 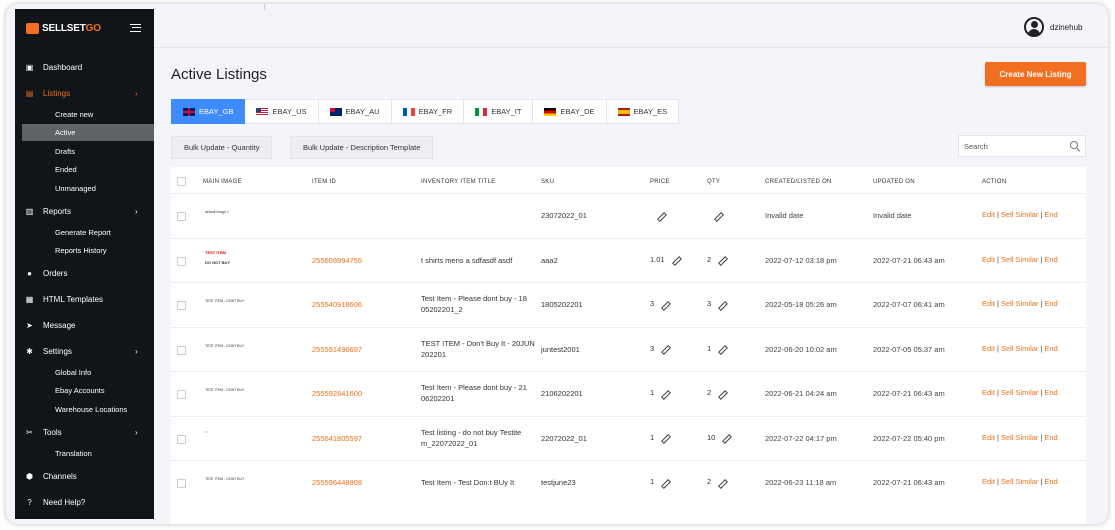 What do you see at coordinates (337, 482) in the screenshot?
I see `item-id-link: 255596448908` at bounding box center [337, 482].